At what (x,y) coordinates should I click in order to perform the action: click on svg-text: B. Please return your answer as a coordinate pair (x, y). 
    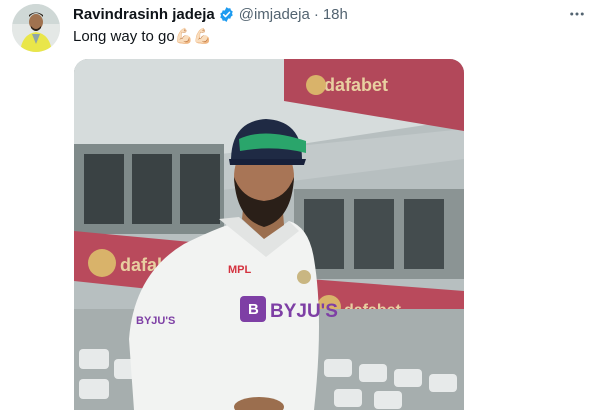
    Looking at the image, I should click on (253, 309).